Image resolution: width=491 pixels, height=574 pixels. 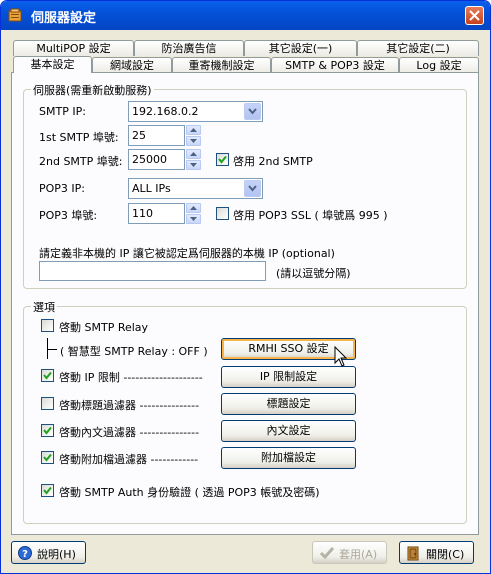 I want to click on enable-2nd-smtp-checkbox, so click(x=222, y=159).